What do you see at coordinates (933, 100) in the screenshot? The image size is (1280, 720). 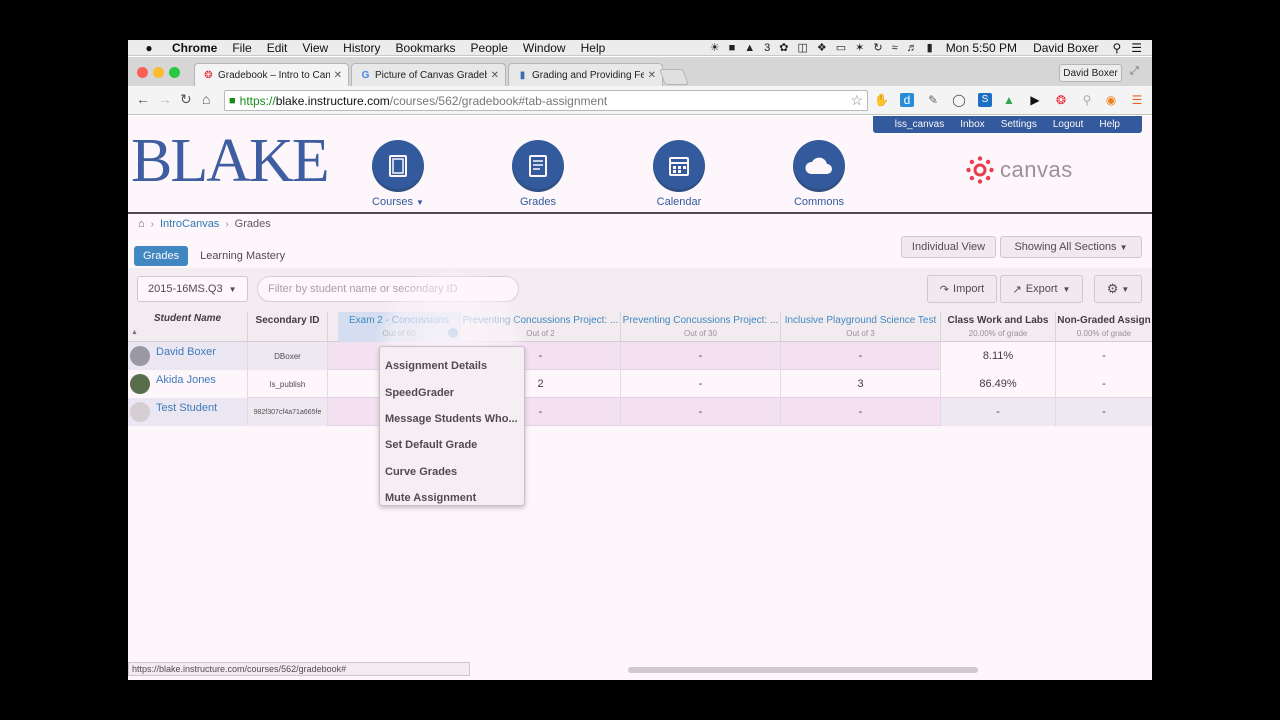 I see `eyedropper-extension-icon: ✎` at bounding box center [933, 100].